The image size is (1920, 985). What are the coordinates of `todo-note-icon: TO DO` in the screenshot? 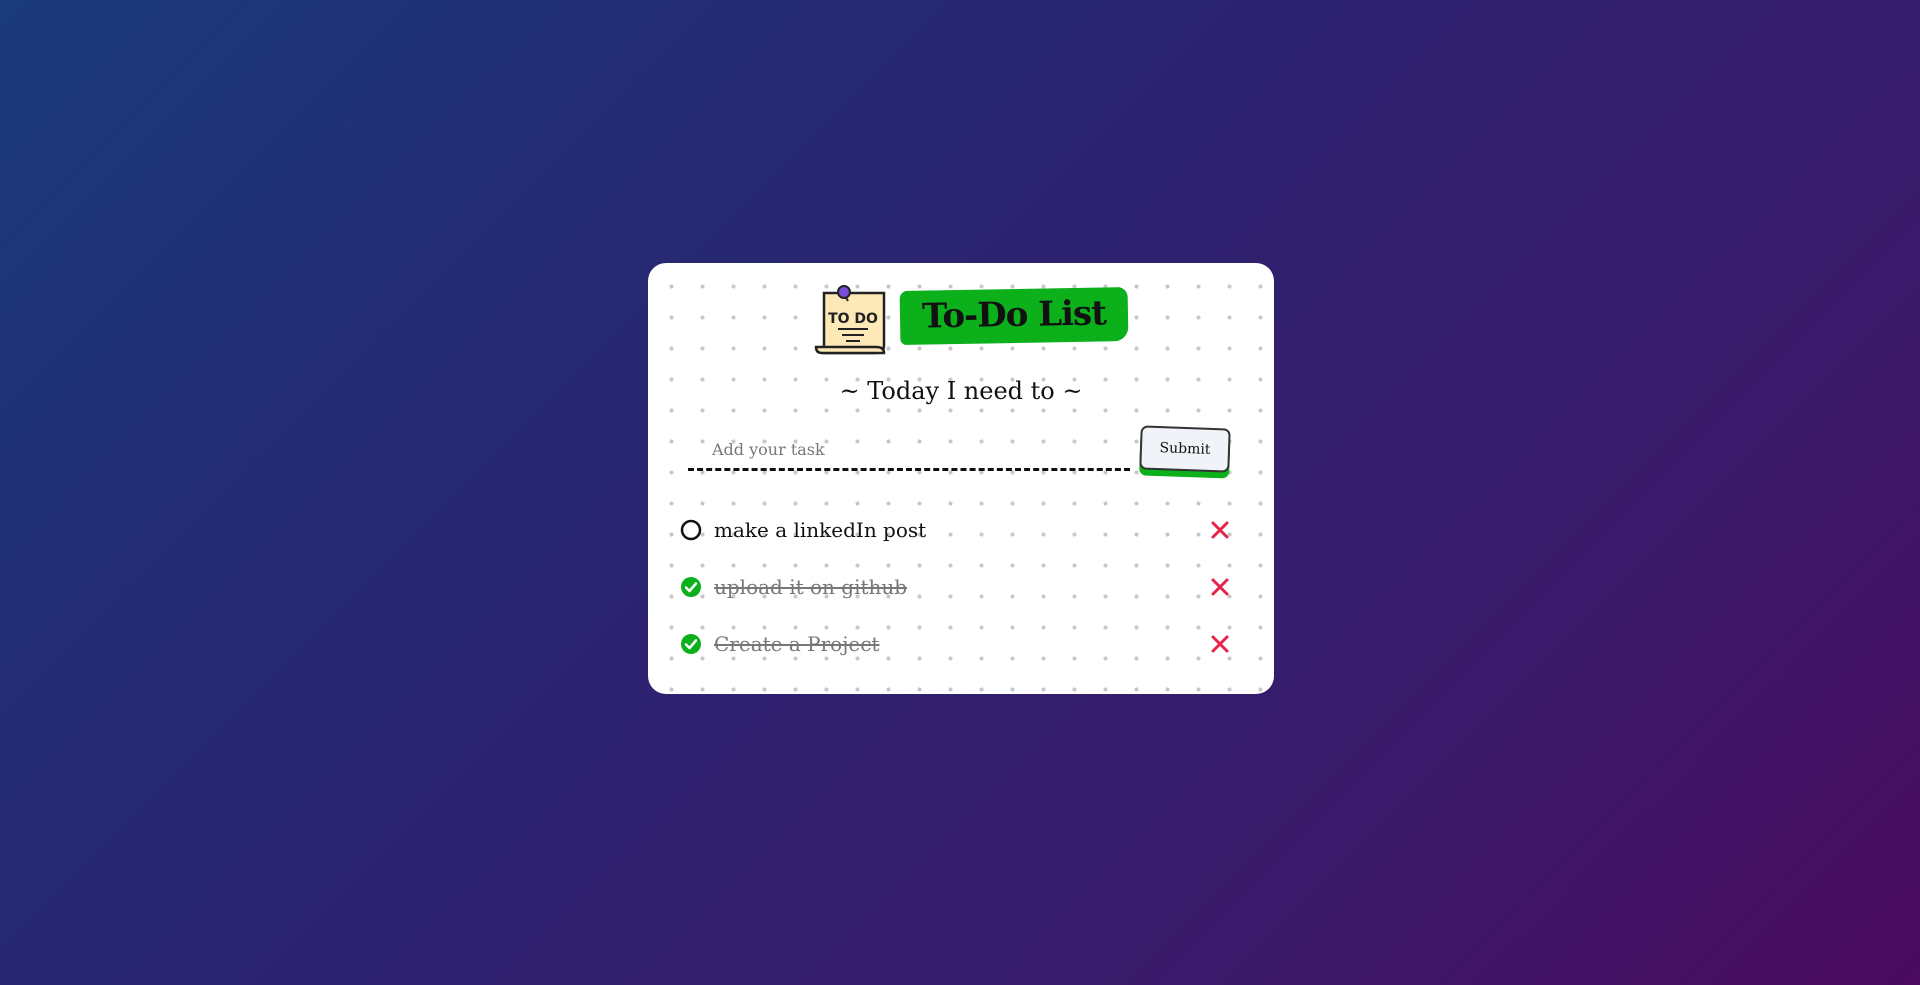 It's located at (850, 320).